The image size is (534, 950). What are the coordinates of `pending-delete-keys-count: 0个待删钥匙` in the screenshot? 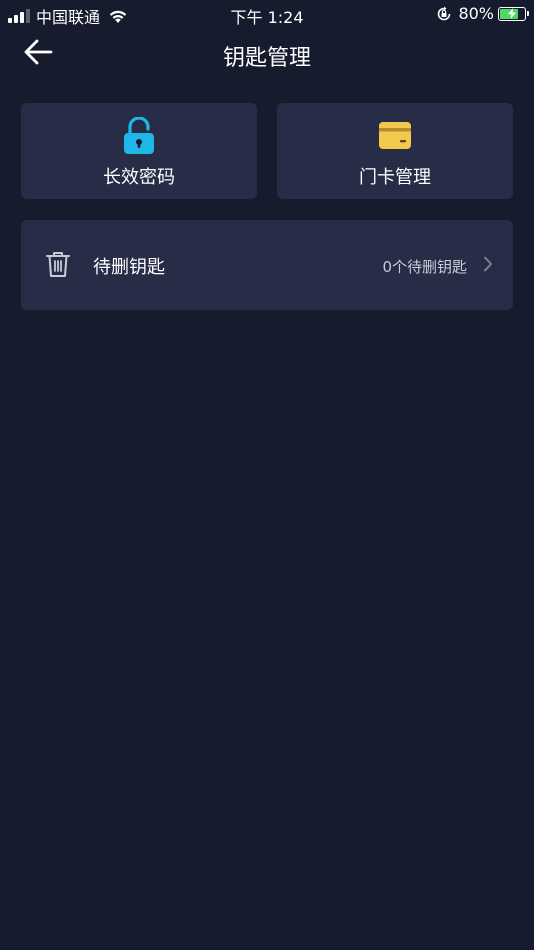 It's located at (424, 267).